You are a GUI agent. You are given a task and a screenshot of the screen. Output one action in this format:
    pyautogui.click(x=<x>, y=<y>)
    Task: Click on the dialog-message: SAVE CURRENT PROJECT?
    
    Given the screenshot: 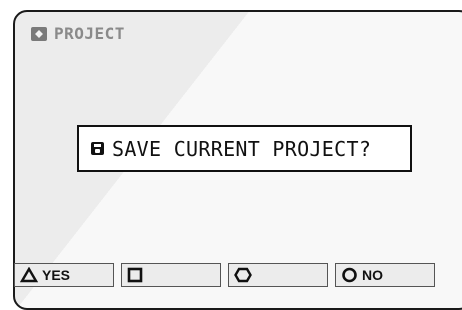 What is the action you would take?
    pyautogui.click(x=242, y=148)
    